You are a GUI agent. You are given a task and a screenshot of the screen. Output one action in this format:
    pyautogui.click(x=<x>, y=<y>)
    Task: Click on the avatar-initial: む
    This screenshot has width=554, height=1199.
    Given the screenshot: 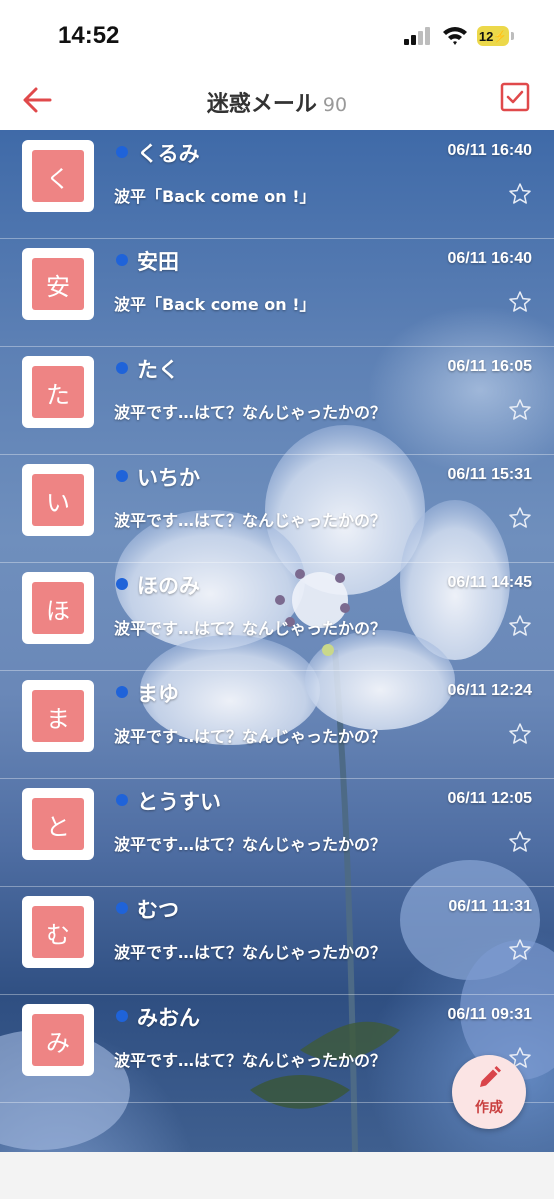 What is the action you would take?
    pyautogui.click(x=58, y=932)
    